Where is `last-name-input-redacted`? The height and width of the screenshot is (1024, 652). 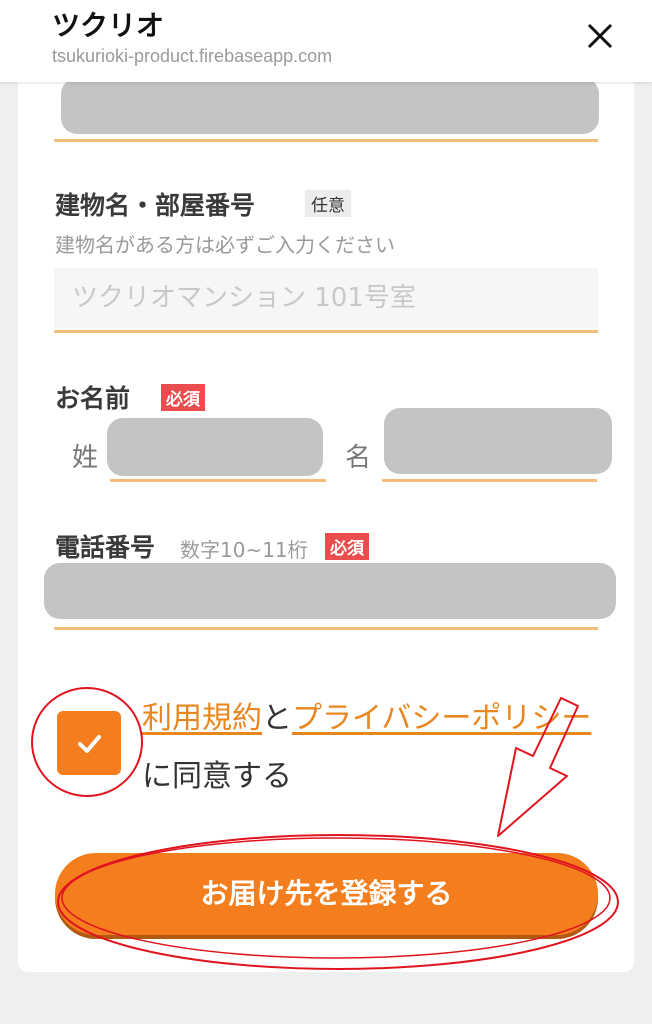
last-name-input-redacted is located at coordinates (215, 447).